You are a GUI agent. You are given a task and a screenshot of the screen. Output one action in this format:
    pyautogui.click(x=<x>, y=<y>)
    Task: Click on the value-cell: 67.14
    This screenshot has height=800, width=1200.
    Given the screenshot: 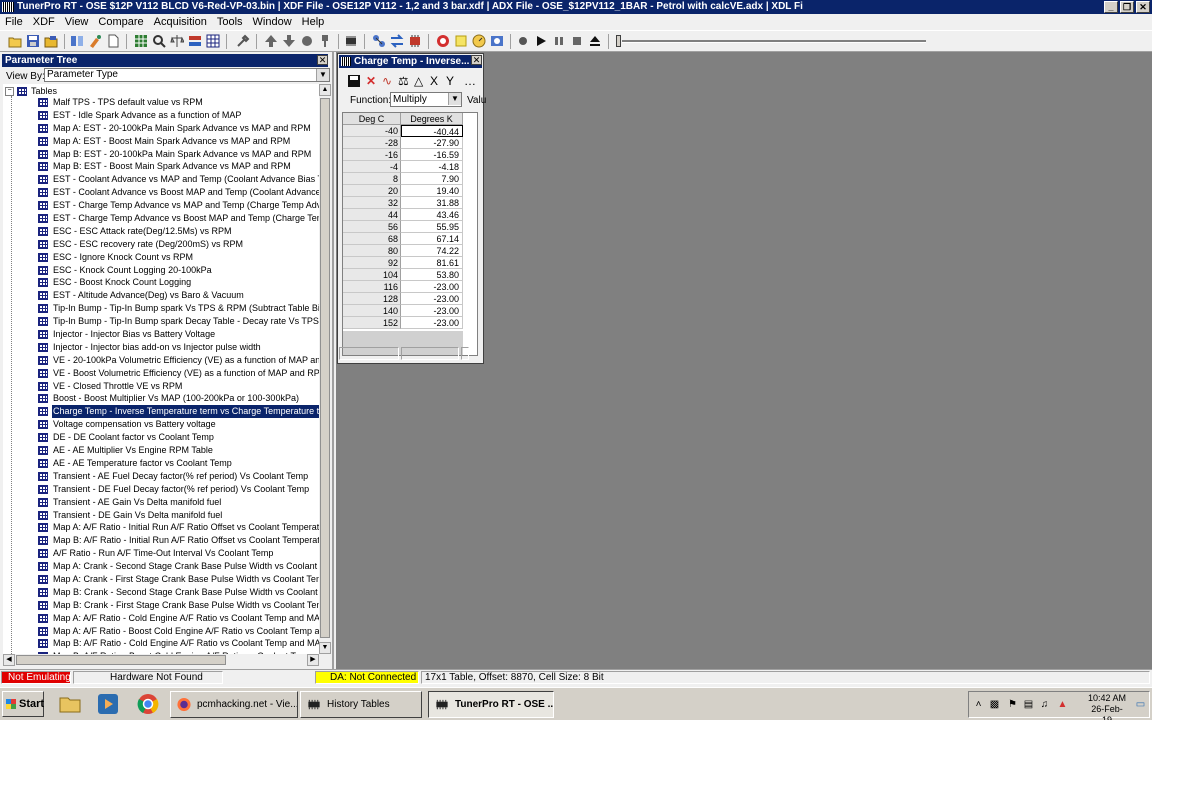 What is the action you would take?
    pyautogui.click(x=432, y=239)
    